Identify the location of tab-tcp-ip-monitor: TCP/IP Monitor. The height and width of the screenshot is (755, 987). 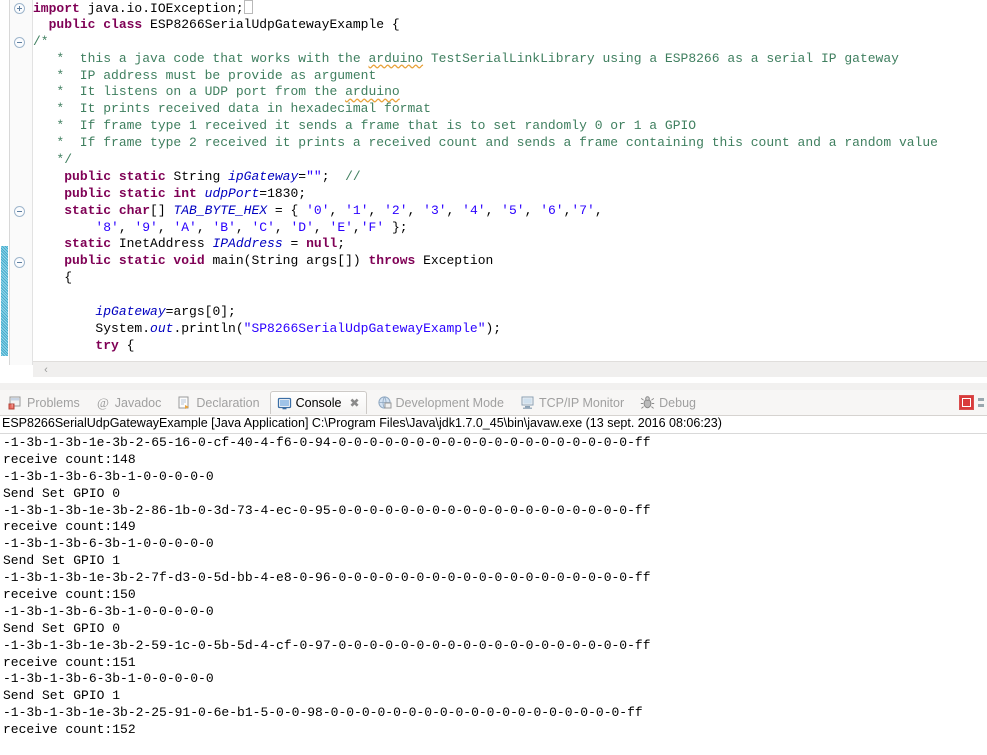
(572, 402).